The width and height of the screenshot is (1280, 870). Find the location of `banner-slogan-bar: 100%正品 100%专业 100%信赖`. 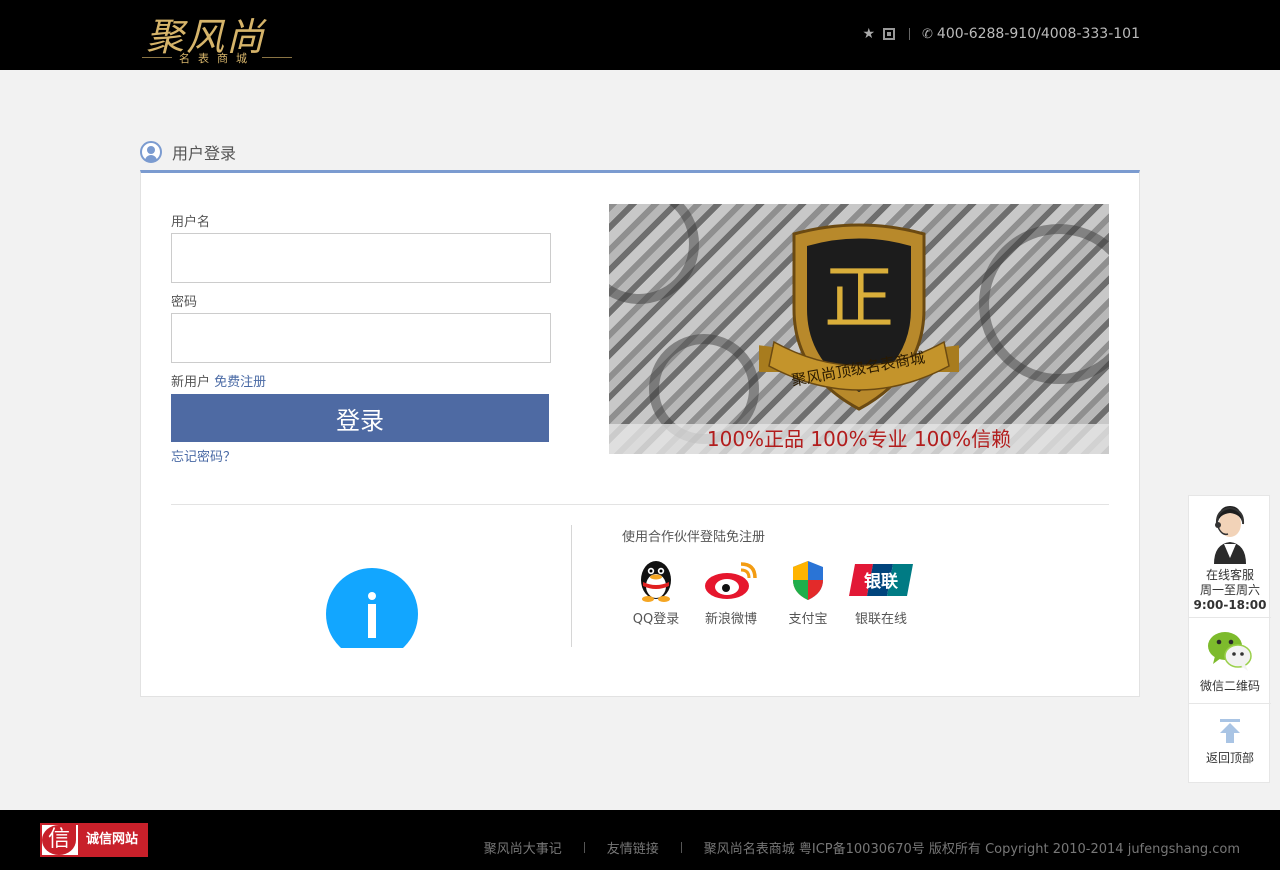

banner-slogan-bar: 100%正品 100%专业 100%信赖 is located at coordinates (859, 439).